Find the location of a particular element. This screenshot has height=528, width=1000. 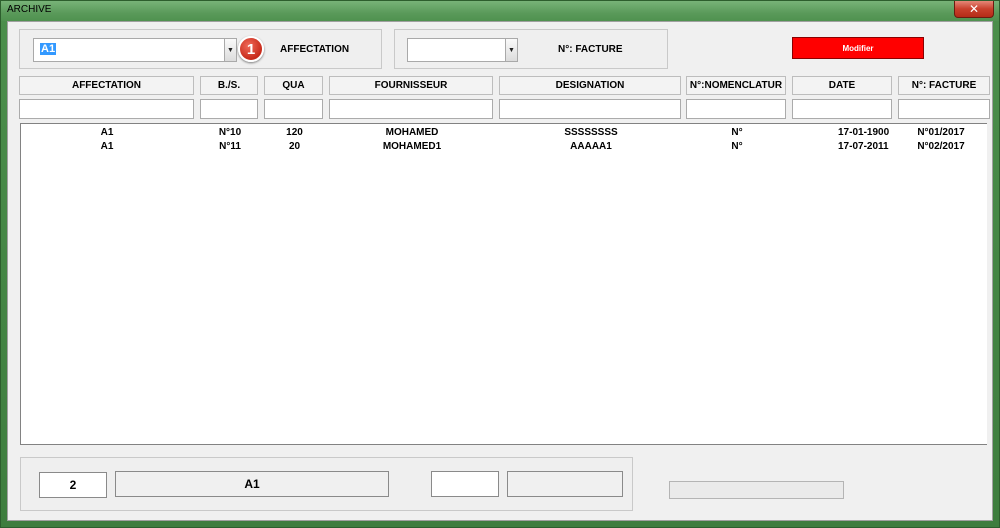

cell-qua: 20 is located at coordinates (294, 146).